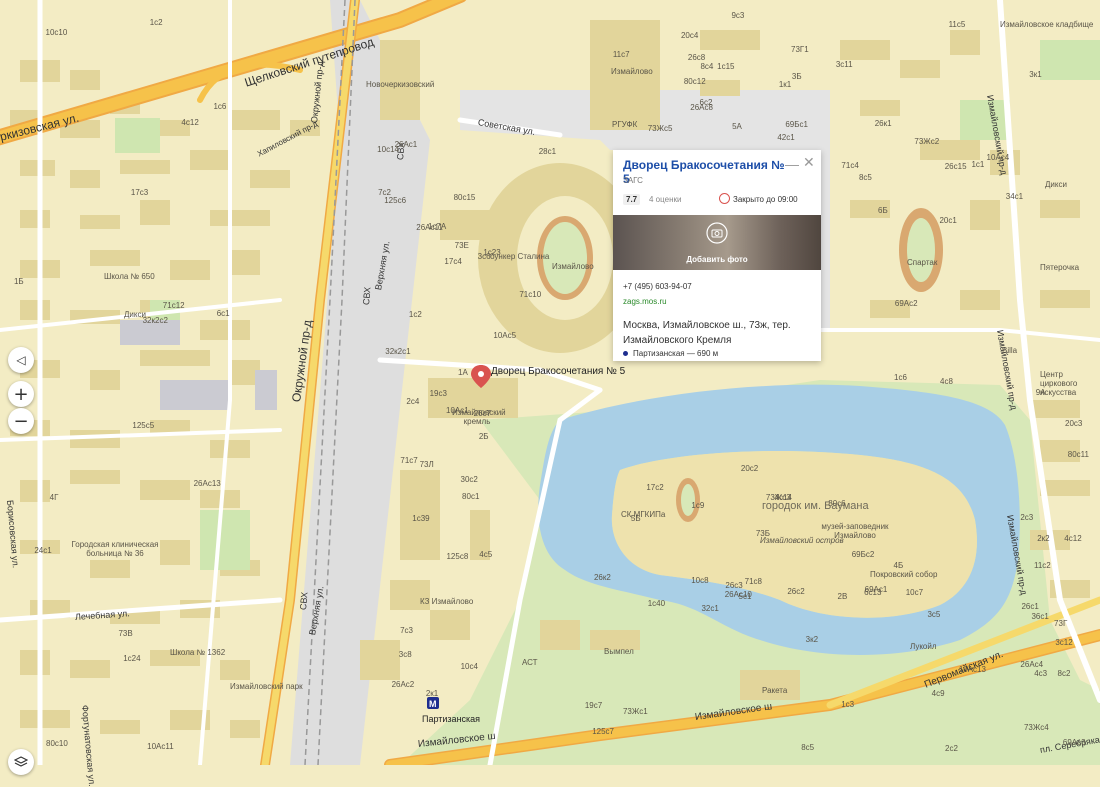 The width and height of the screenshot is (1100, 787). I want to click on poi-school650: Школа № 650, so click(129, 276).